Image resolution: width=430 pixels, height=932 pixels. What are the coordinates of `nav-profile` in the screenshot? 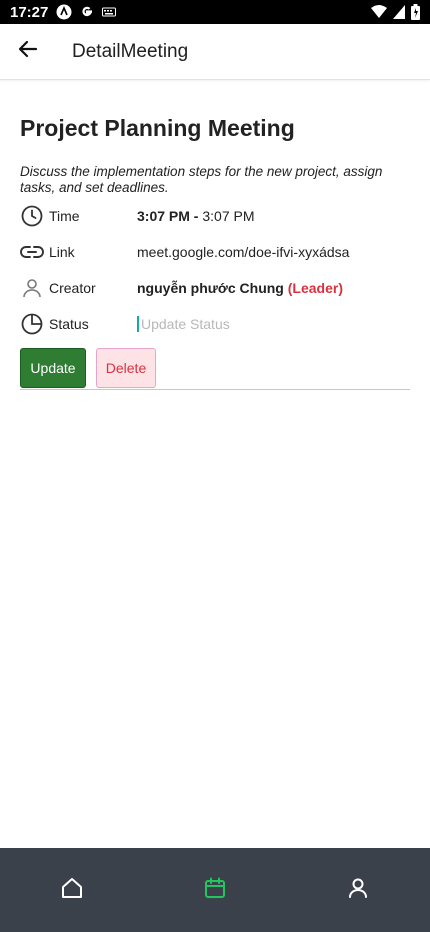 It's located at (358, 890).